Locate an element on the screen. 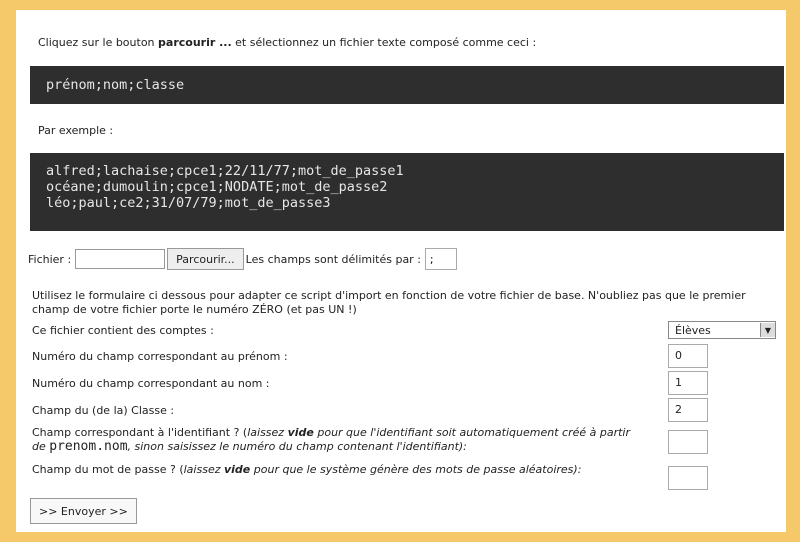  file-label: Fichier : is located at coordinates (50, 259).